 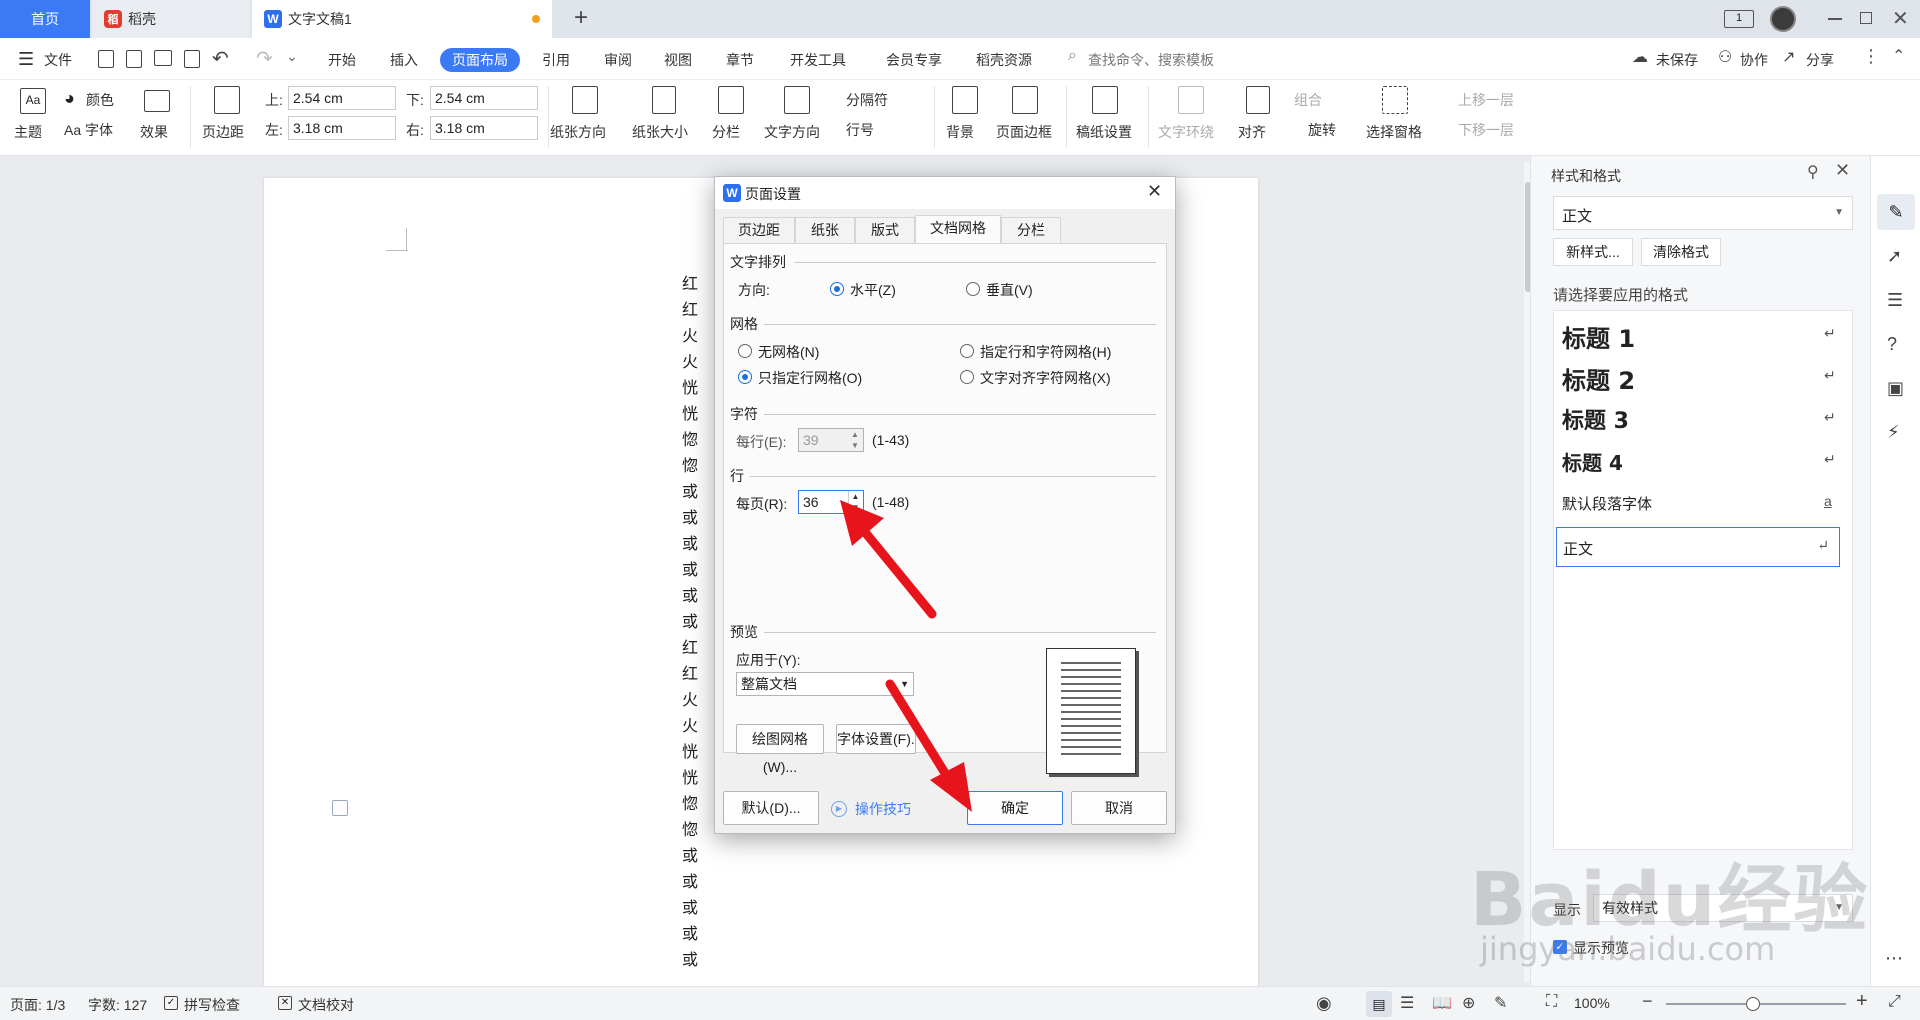 What do you see at coordinates (837, 289) in the screenshot?
I see `horizontal-radio` at bounding box center [837, 289].